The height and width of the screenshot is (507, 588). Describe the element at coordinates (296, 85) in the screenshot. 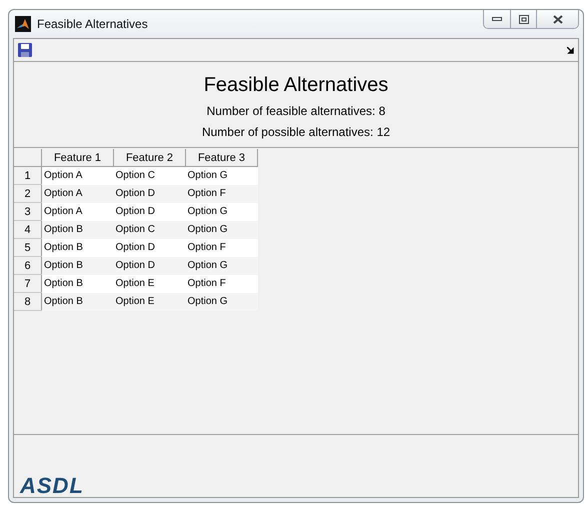

I see `page-heading: Feasible Alternatives` at that location.